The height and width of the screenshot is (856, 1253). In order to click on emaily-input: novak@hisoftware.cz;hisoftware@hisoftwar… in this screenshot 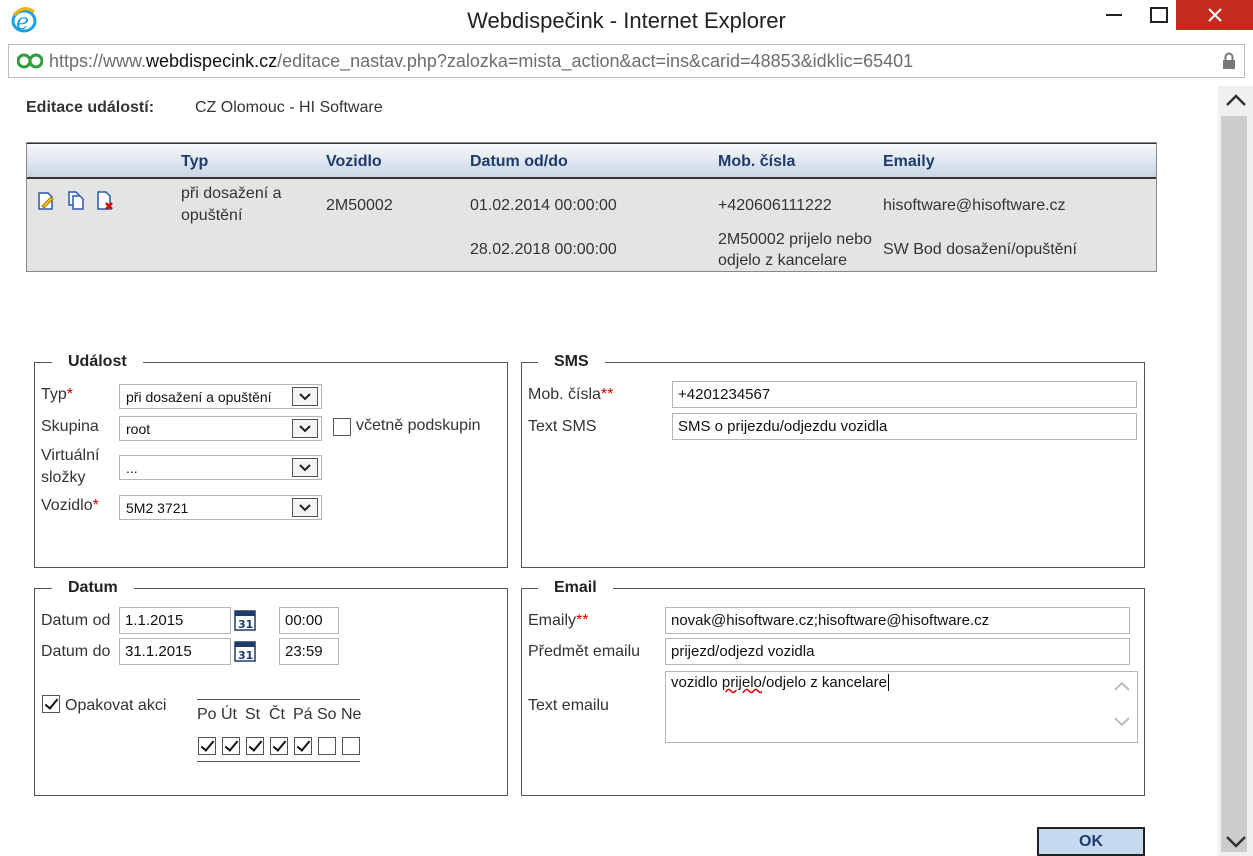, I will do `click(897, 620)`.